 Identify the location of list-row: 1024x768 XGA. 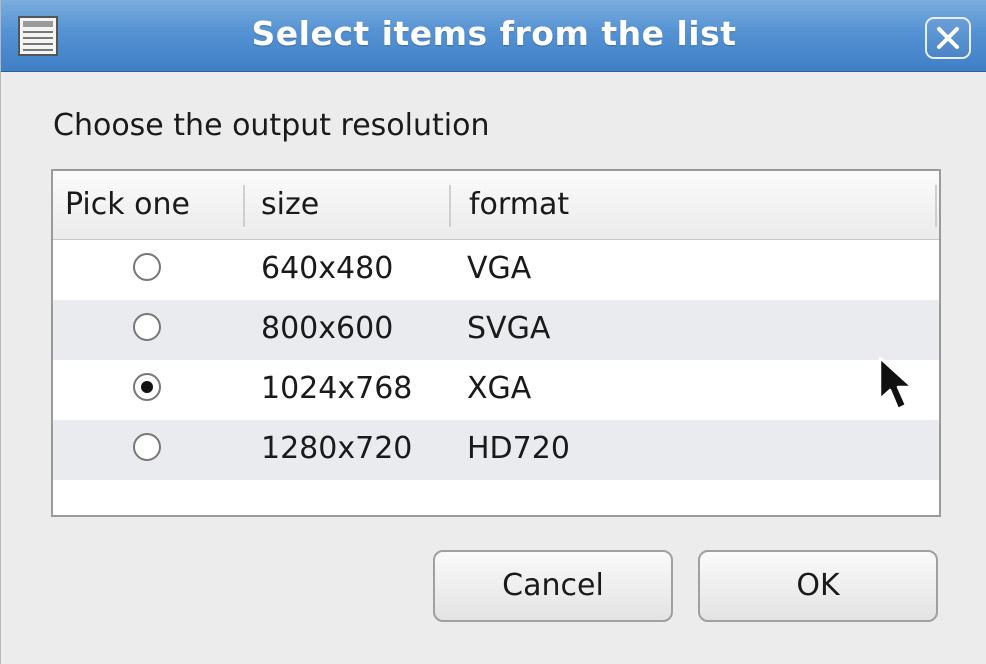
(496, 390).